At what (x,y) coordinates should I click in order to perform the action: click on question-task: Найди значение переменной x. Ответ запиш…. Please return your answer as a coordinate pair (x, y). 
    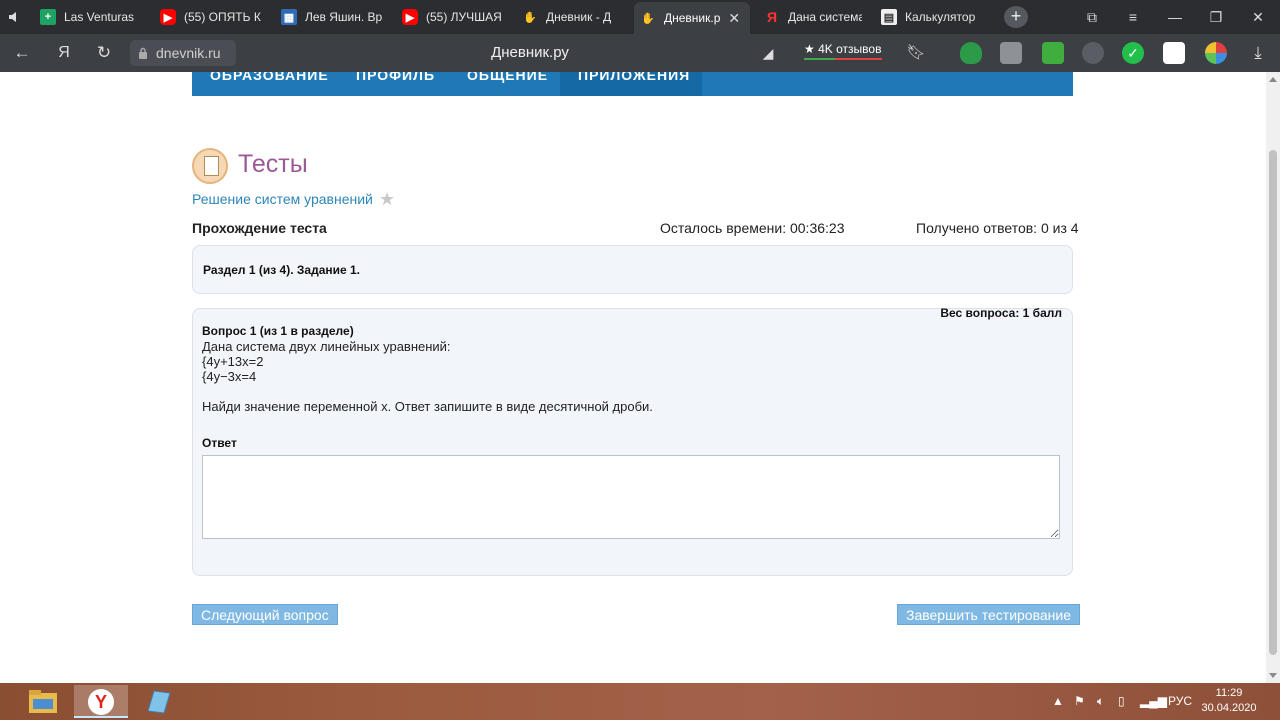
    Looking at the image, I should click on (427, 406).